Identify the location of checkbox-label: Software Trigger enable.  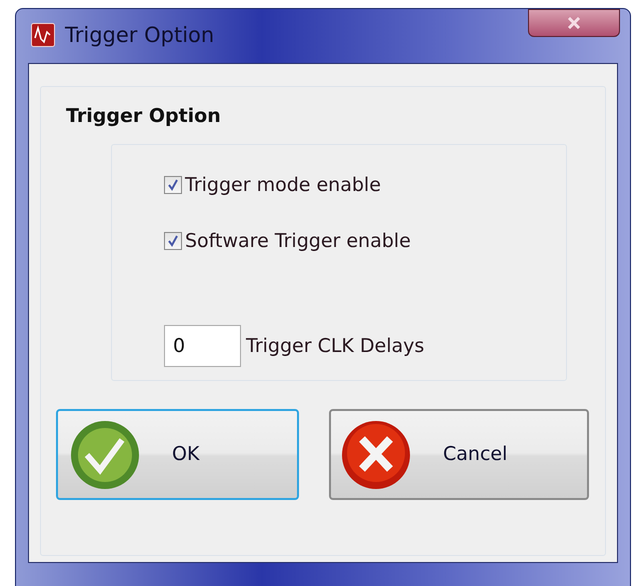
(298, 241).